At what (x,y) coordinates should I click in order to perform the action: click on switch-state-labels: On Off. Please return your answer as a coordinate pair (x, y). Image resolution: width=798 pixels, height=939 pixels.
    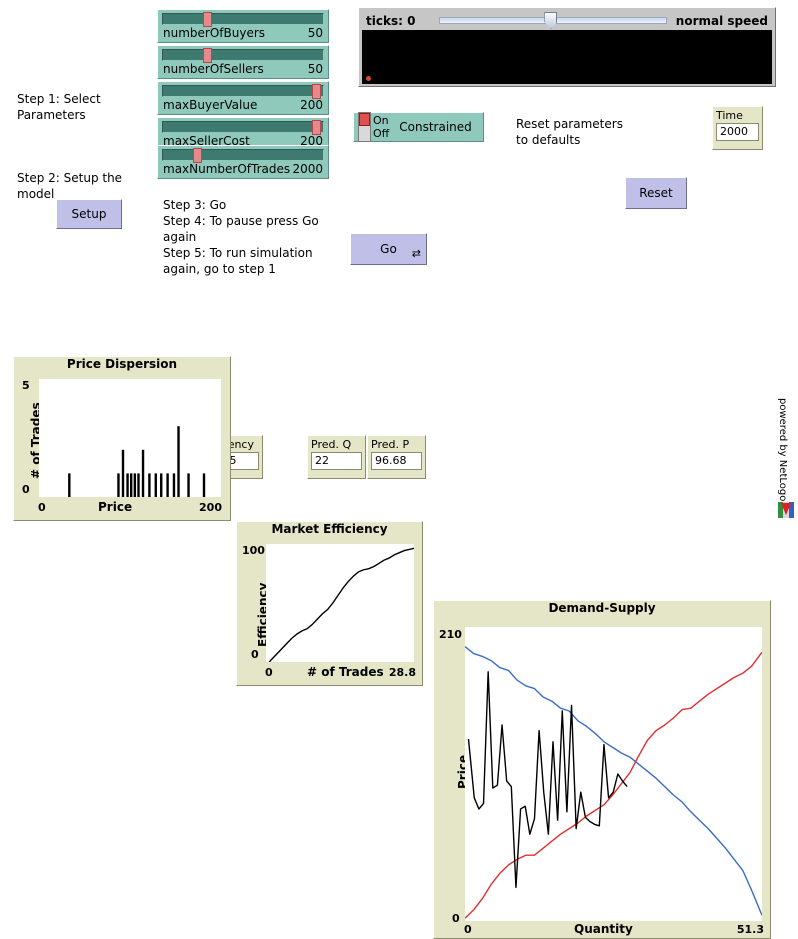
    Looking at the image, I should click on (381, 127).